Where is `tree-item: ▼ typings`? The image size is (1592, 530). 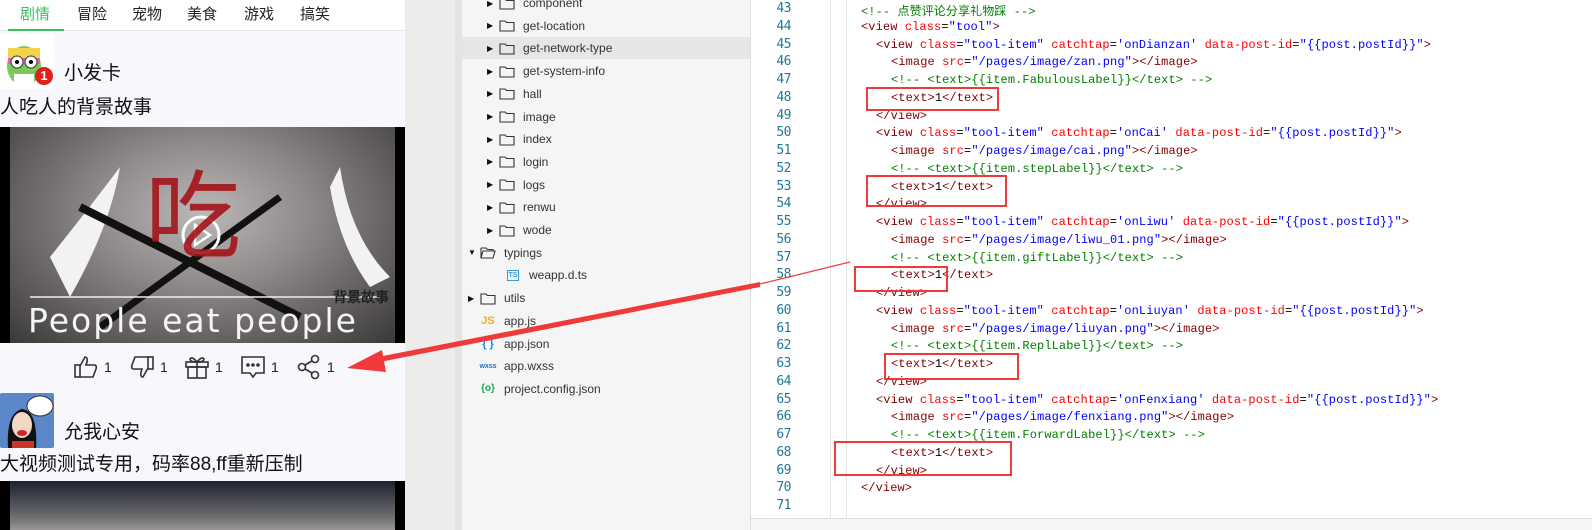
tree-item: ▼ typings is located at coordinates (606, 253).